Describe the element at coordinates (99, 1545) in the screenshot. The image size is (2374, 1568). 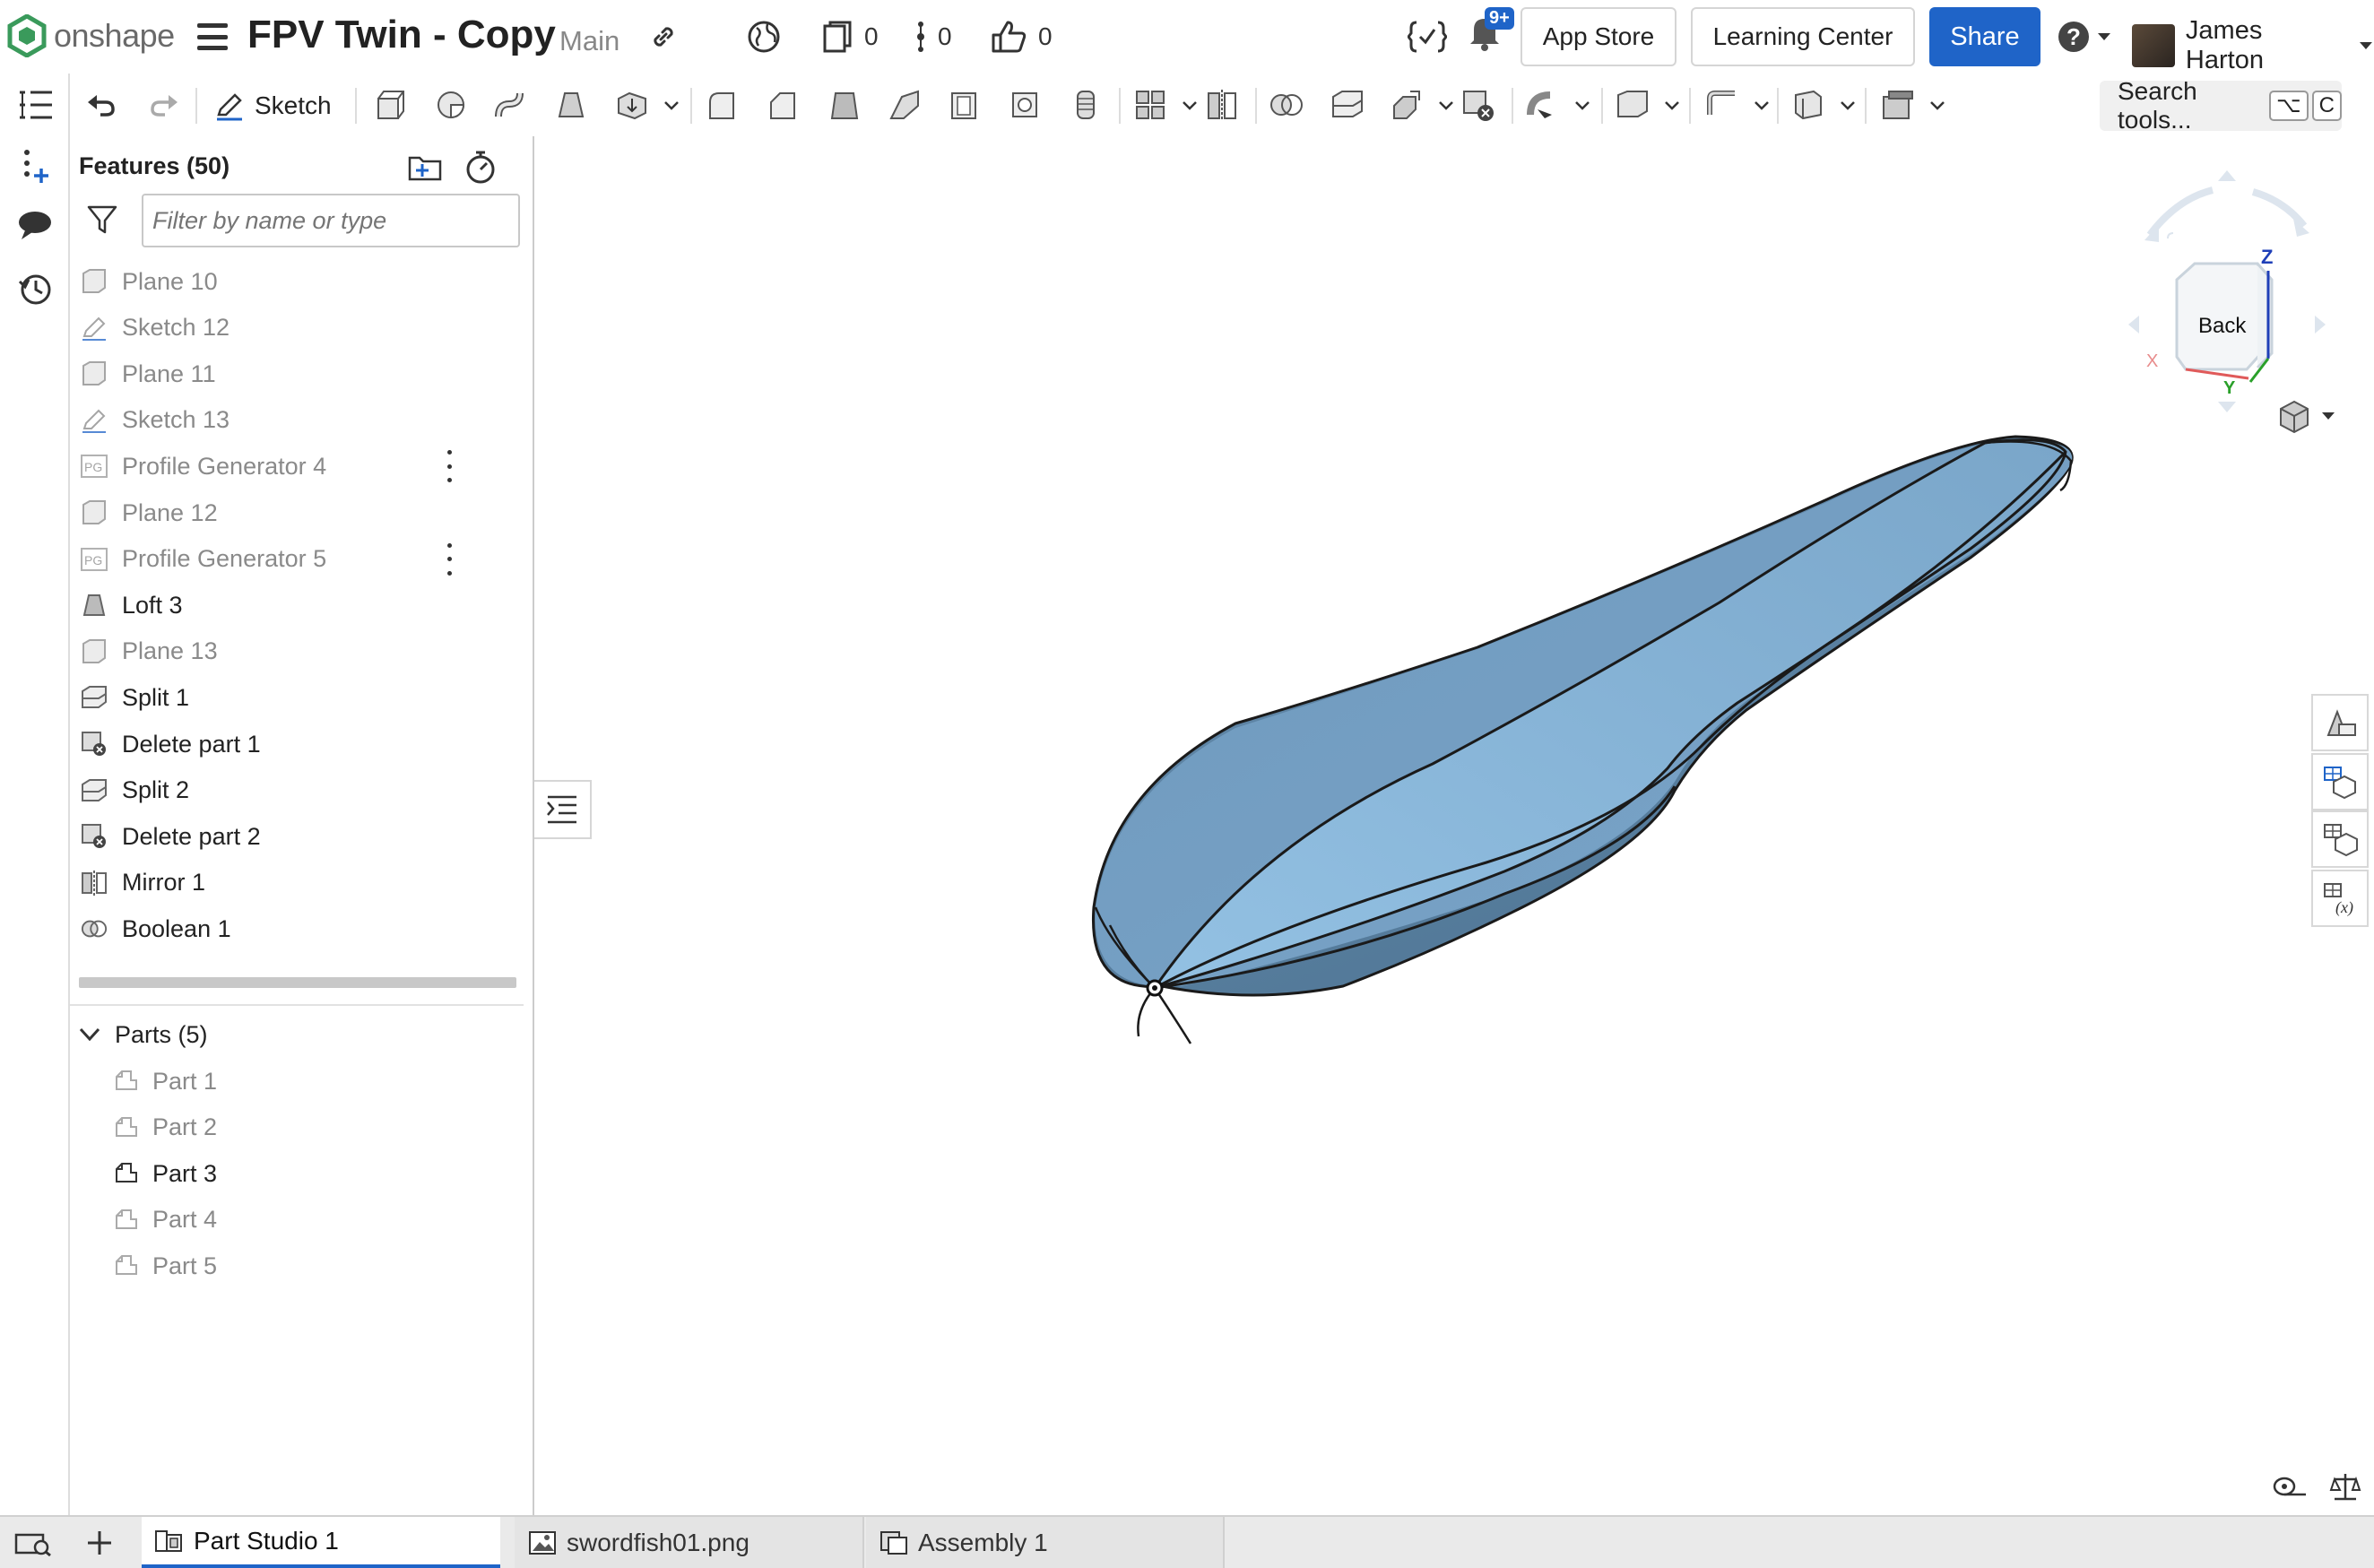
I see `add-tab-button` at that location.